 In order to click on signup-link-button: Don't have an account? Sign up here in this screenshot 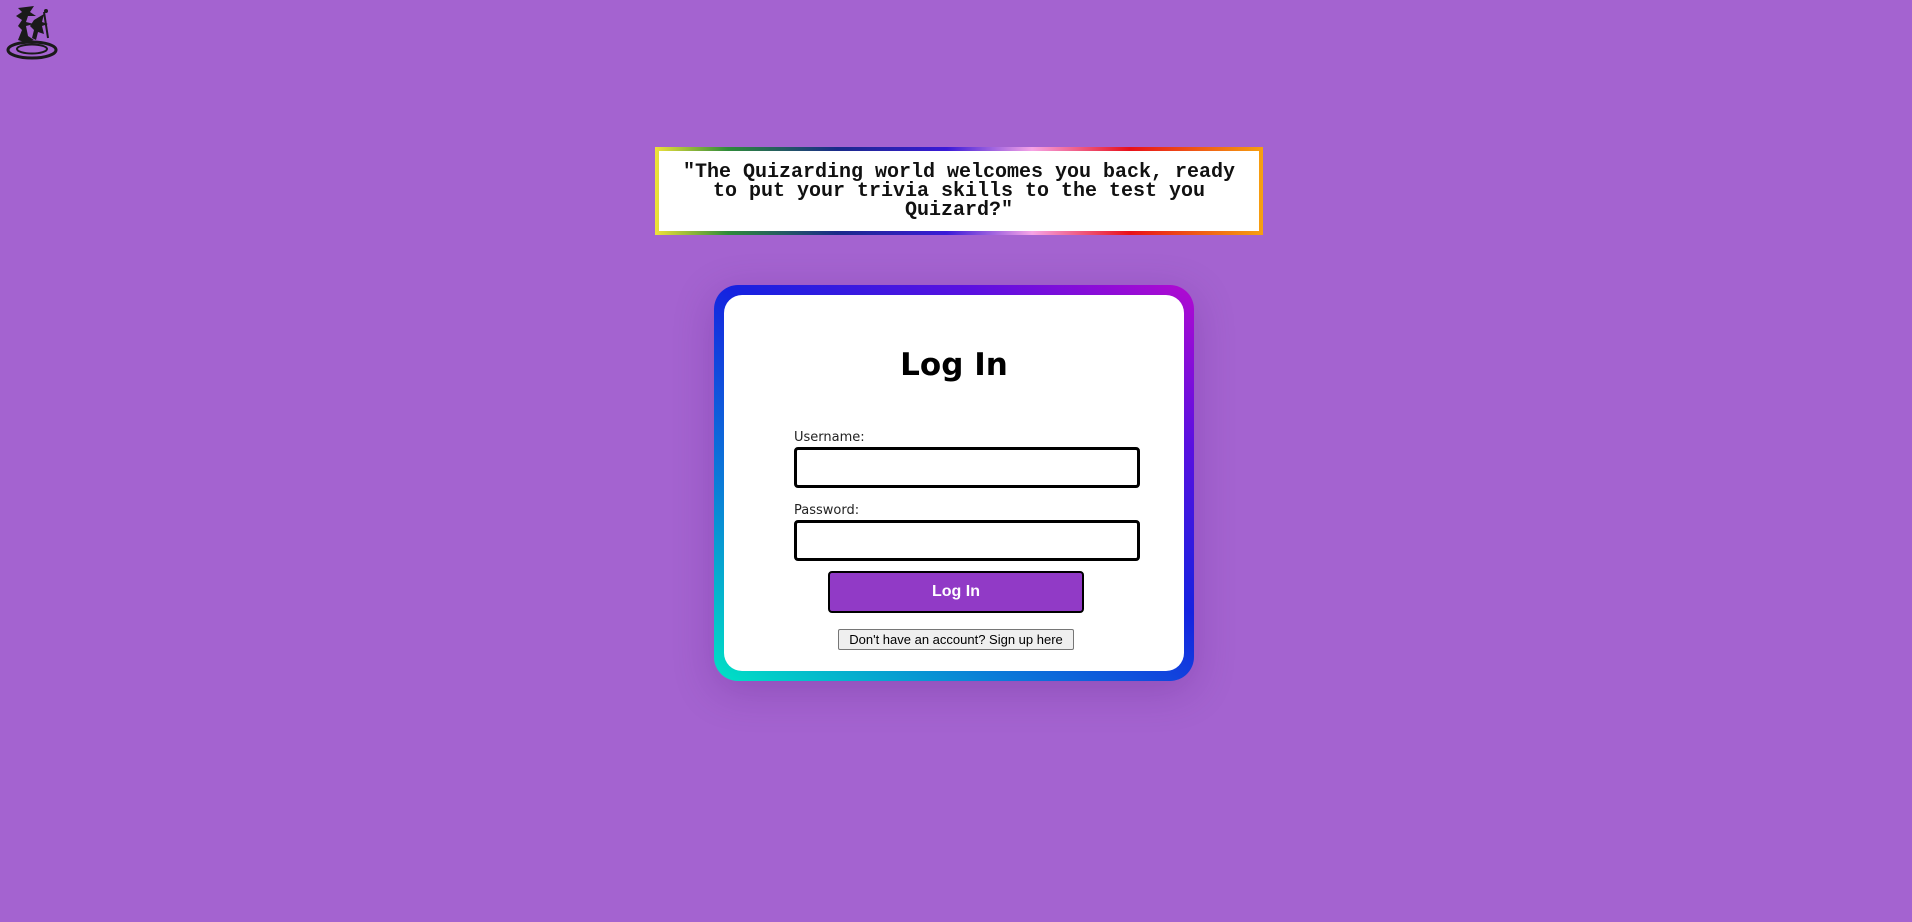, I will do `click(956, 639)`.